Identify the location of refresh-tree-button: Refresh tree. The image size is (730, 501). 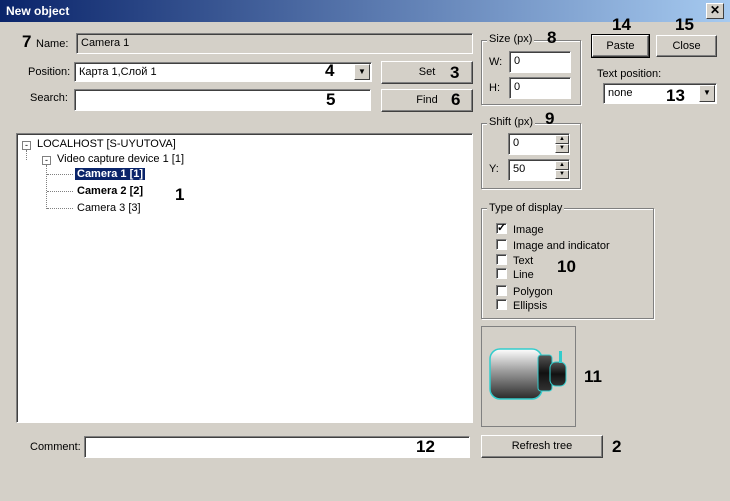
(542, 446).